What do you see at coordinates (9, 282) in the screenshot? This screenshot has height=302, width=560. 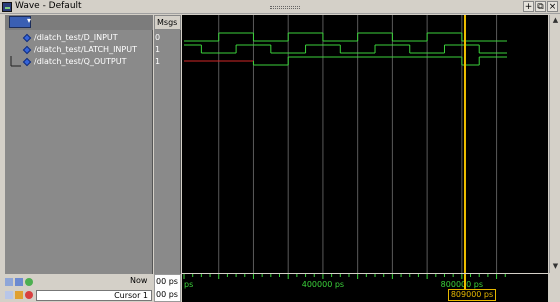 I see `edit-icon` at bounding box center [9, 282].